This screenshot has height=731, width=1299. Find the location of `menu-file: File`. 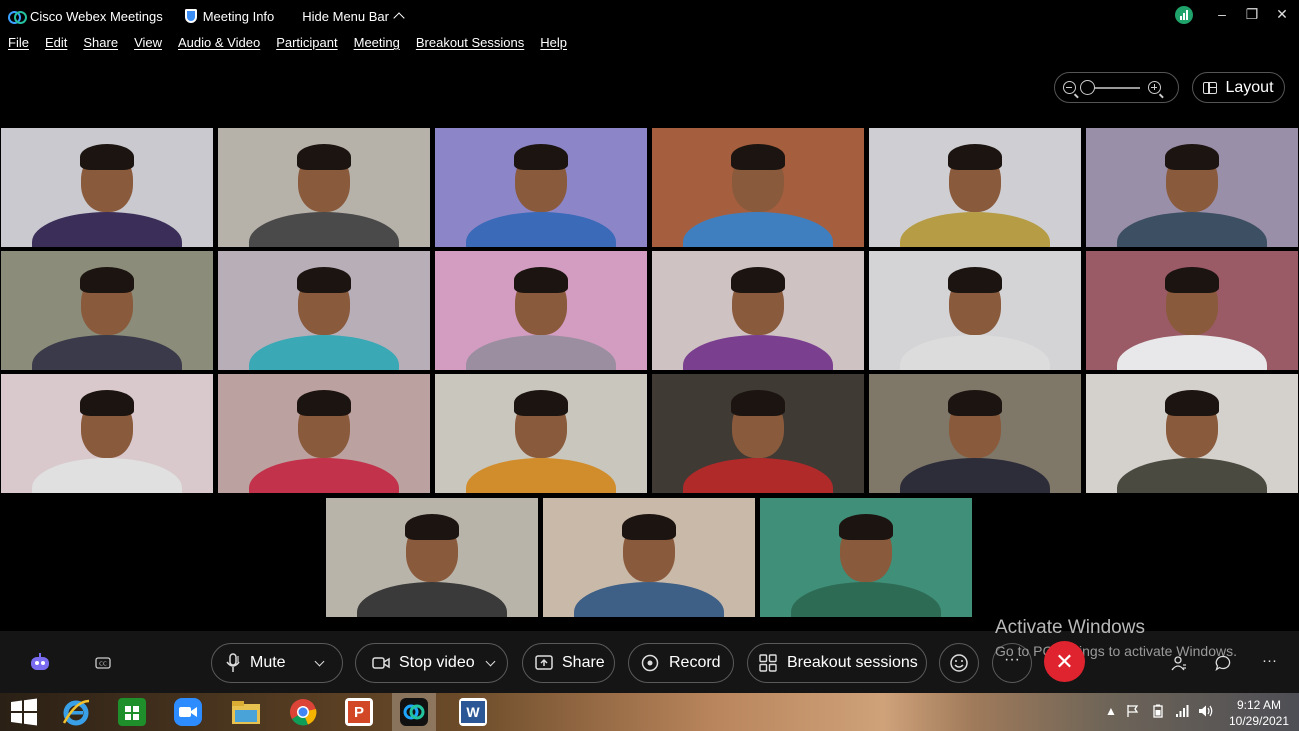

menu-file: File is located at coordinates (18, 45).